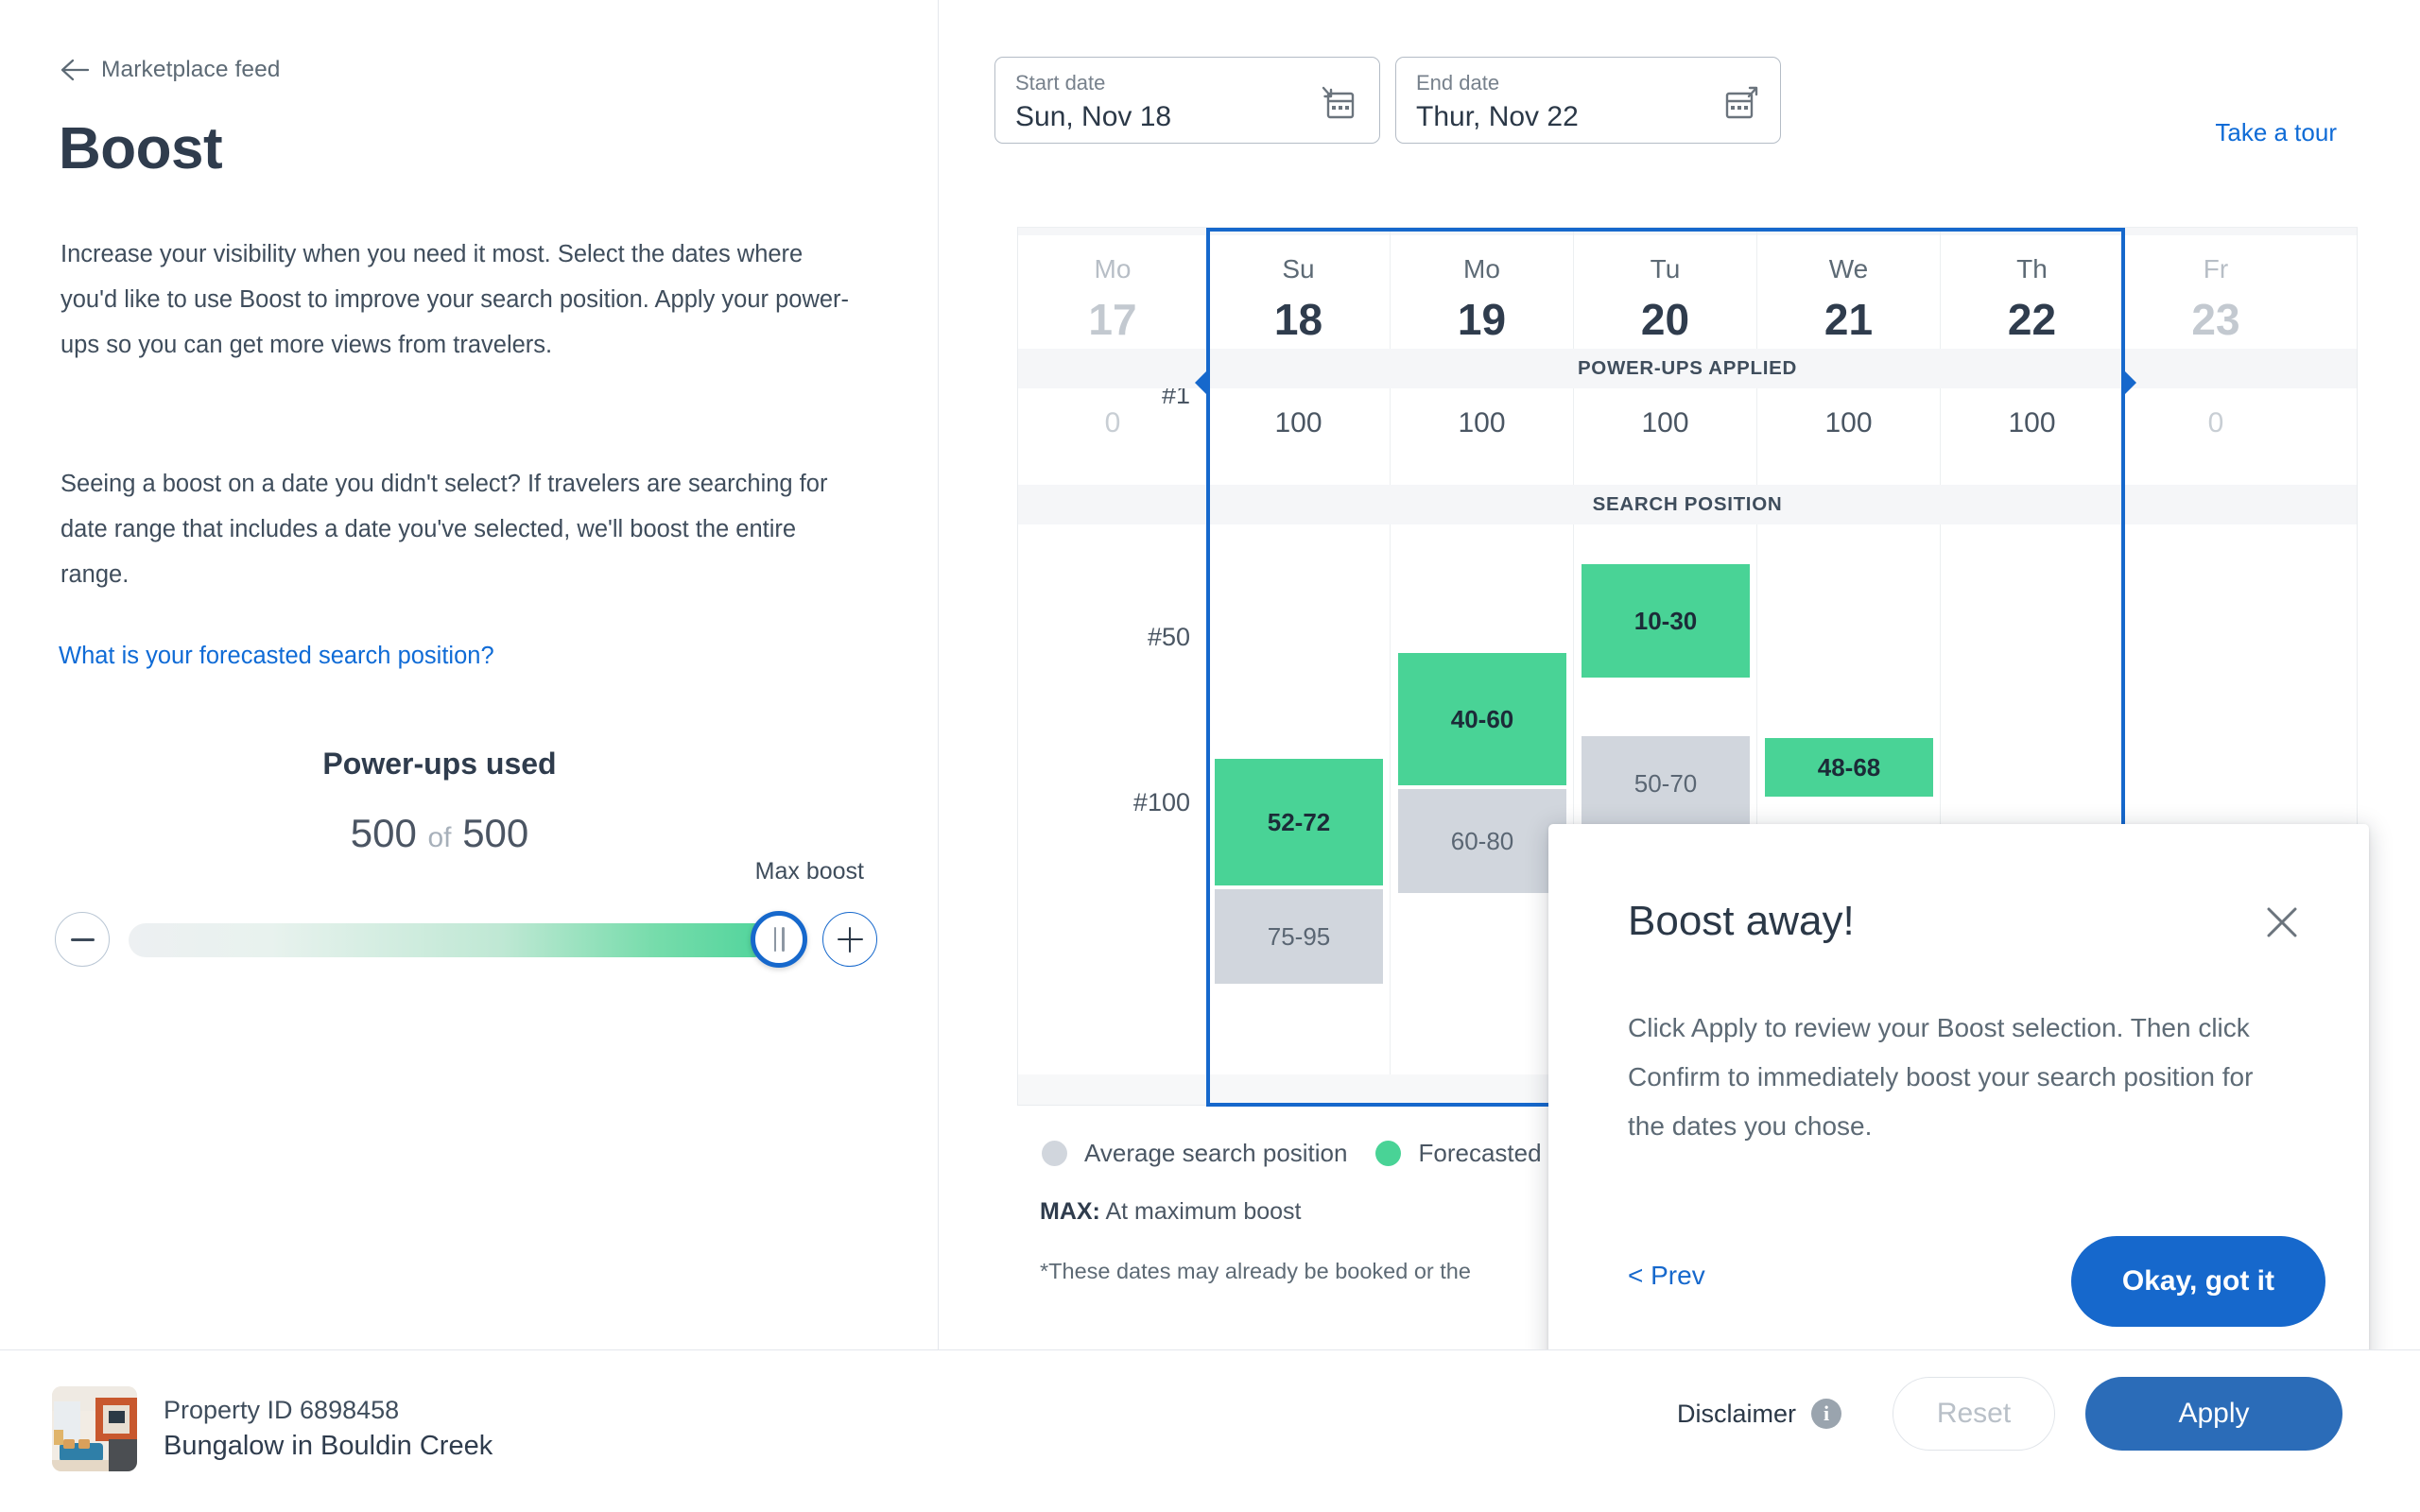 This screenshot has width=2420, height=1512. What do you see at coordinates (1974, 1414) in the screenshot?
I see `reset-button: Reset` at bounding box center [1974, 1414].